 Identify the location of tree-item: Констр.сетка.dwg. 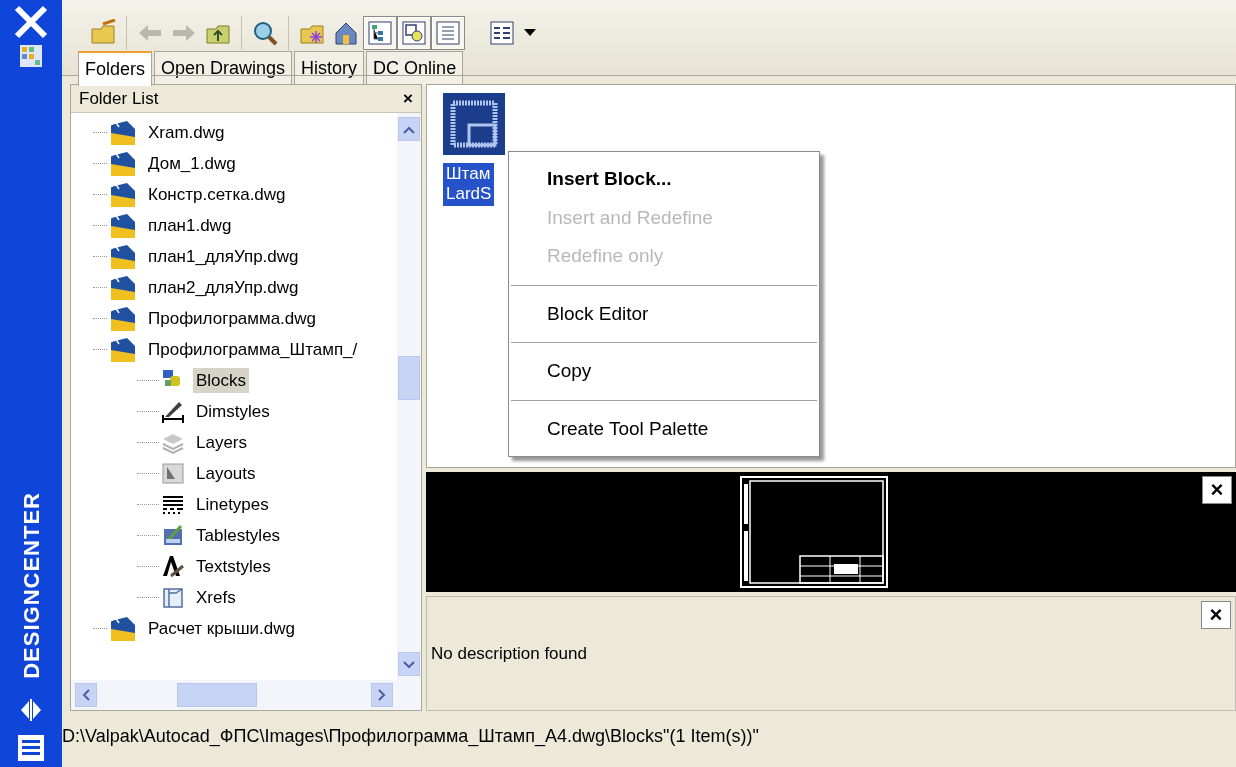
(217, 194).